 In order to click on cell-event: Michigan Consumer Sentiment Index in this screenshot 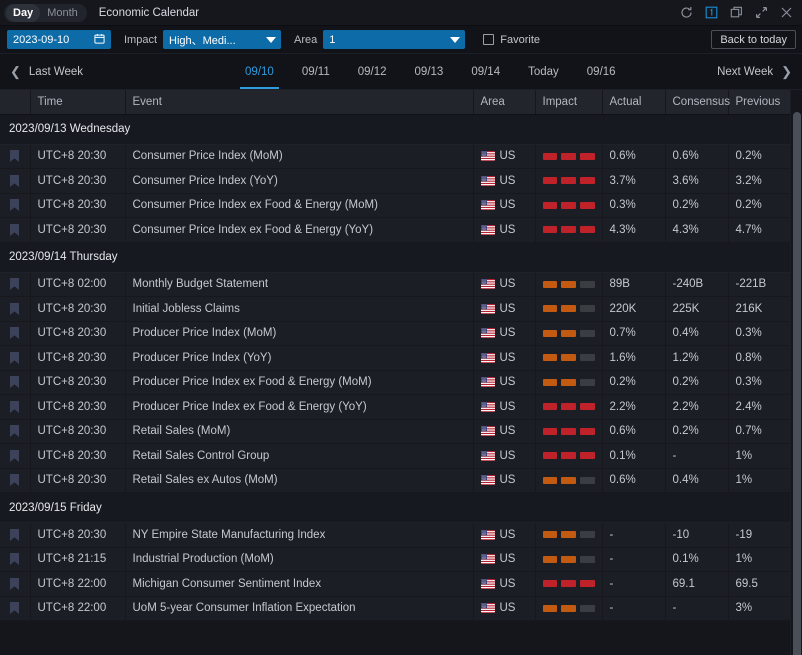, I will do `click(299, 584)`.